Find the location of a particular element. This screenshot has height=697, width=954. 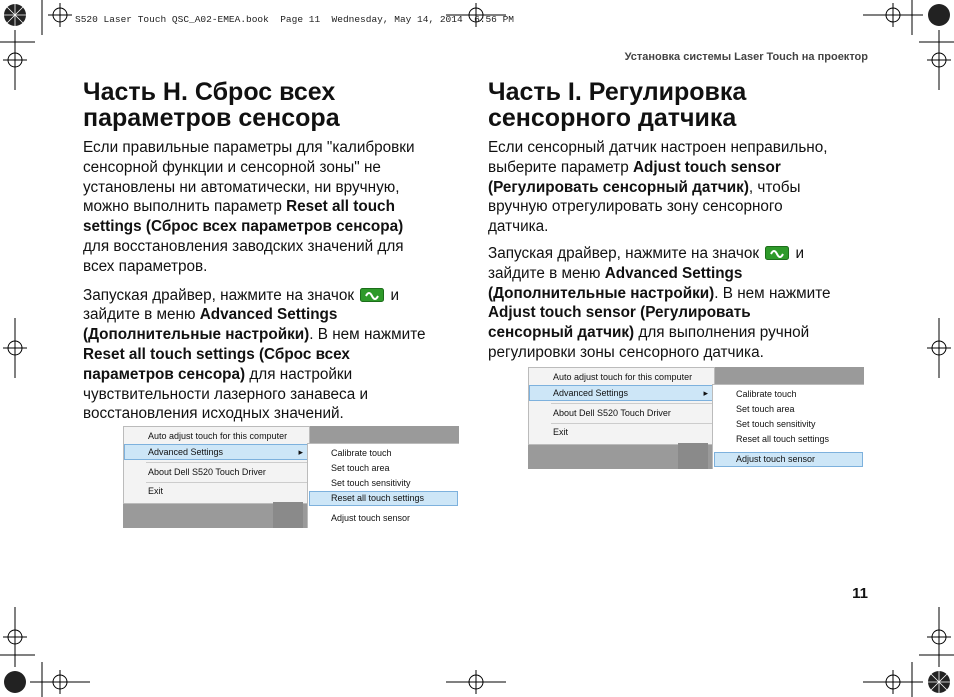

bold-term: Reset all touch settings (Сброс всех is located at coordinates (216, 354).